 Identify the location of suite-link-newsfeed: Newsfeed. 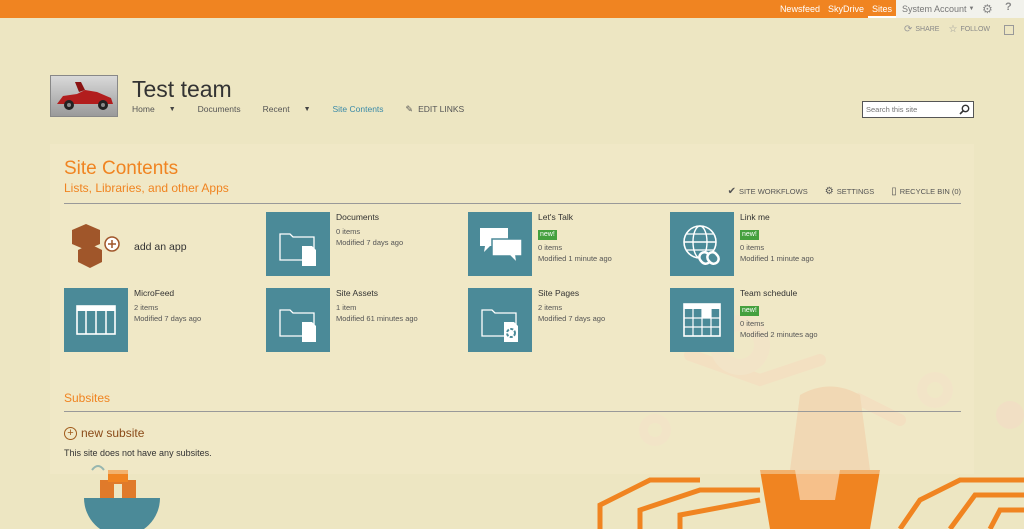
(800, 9).